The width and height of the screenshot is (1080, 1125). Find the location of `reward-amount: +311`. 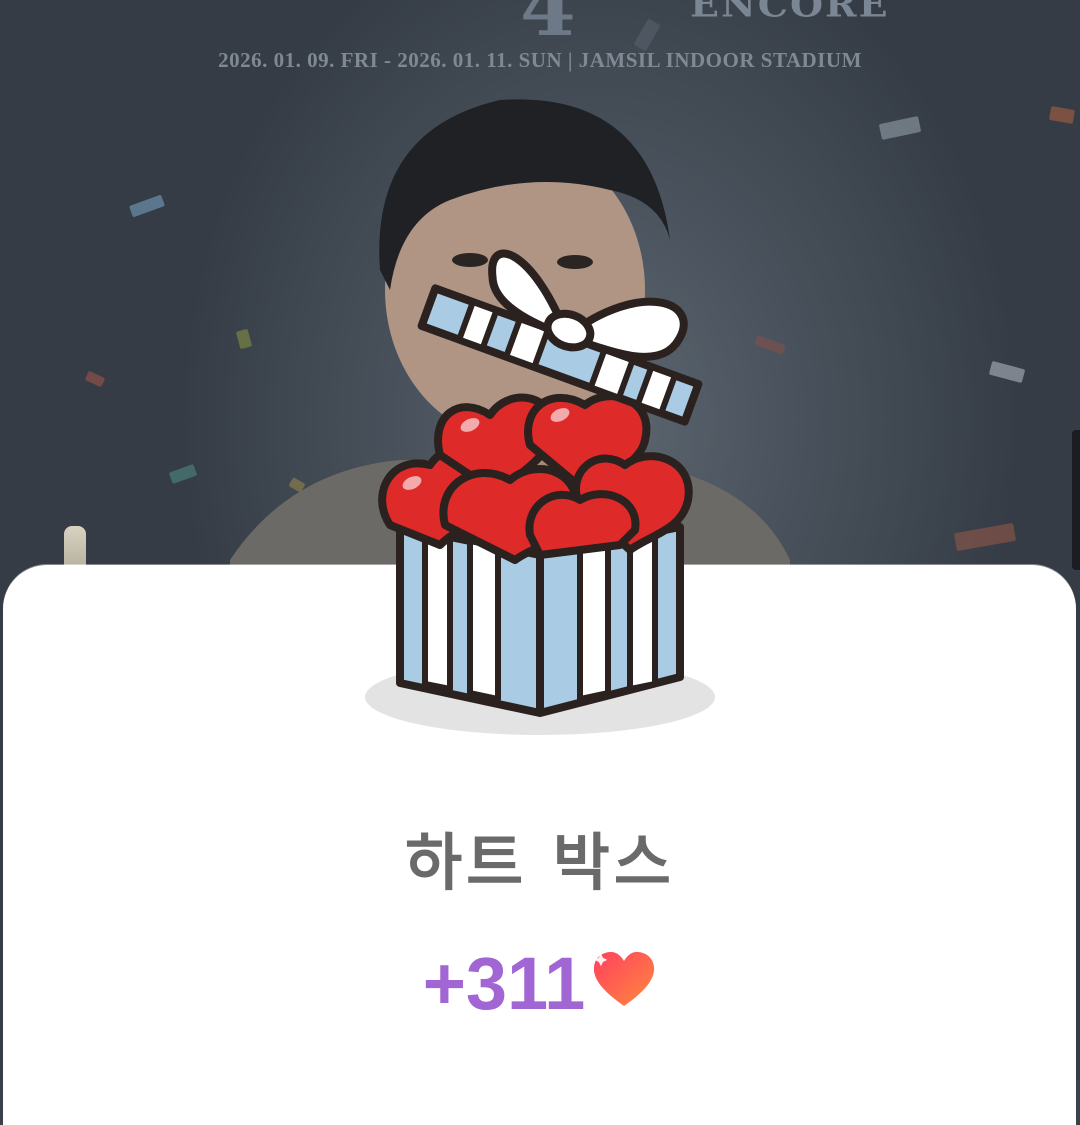

reward-amount: +311 is located at coordinates (504, 983).